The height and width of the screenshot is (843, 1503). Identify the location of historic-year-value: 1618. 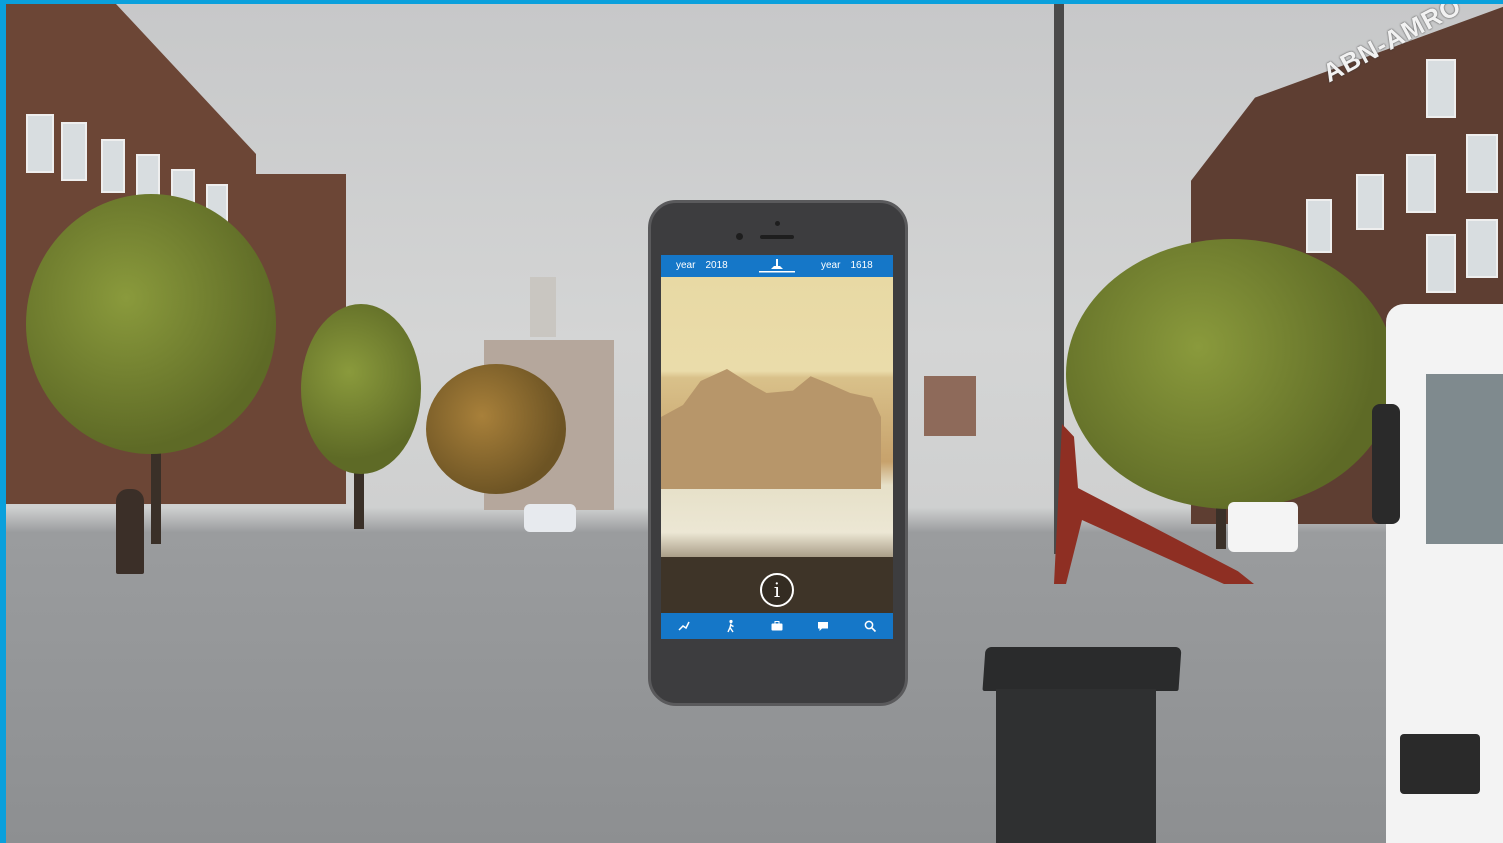
(861, 265).